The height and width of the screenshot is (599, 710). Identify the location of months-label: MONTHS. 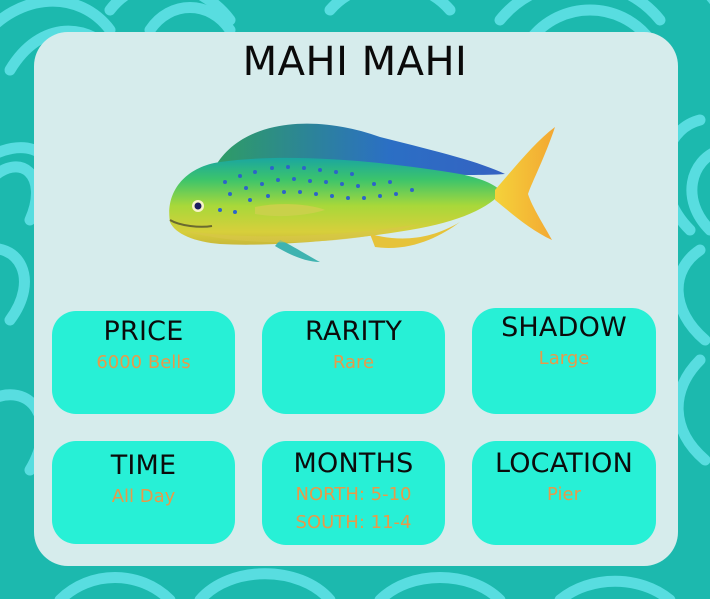
(353, 463).